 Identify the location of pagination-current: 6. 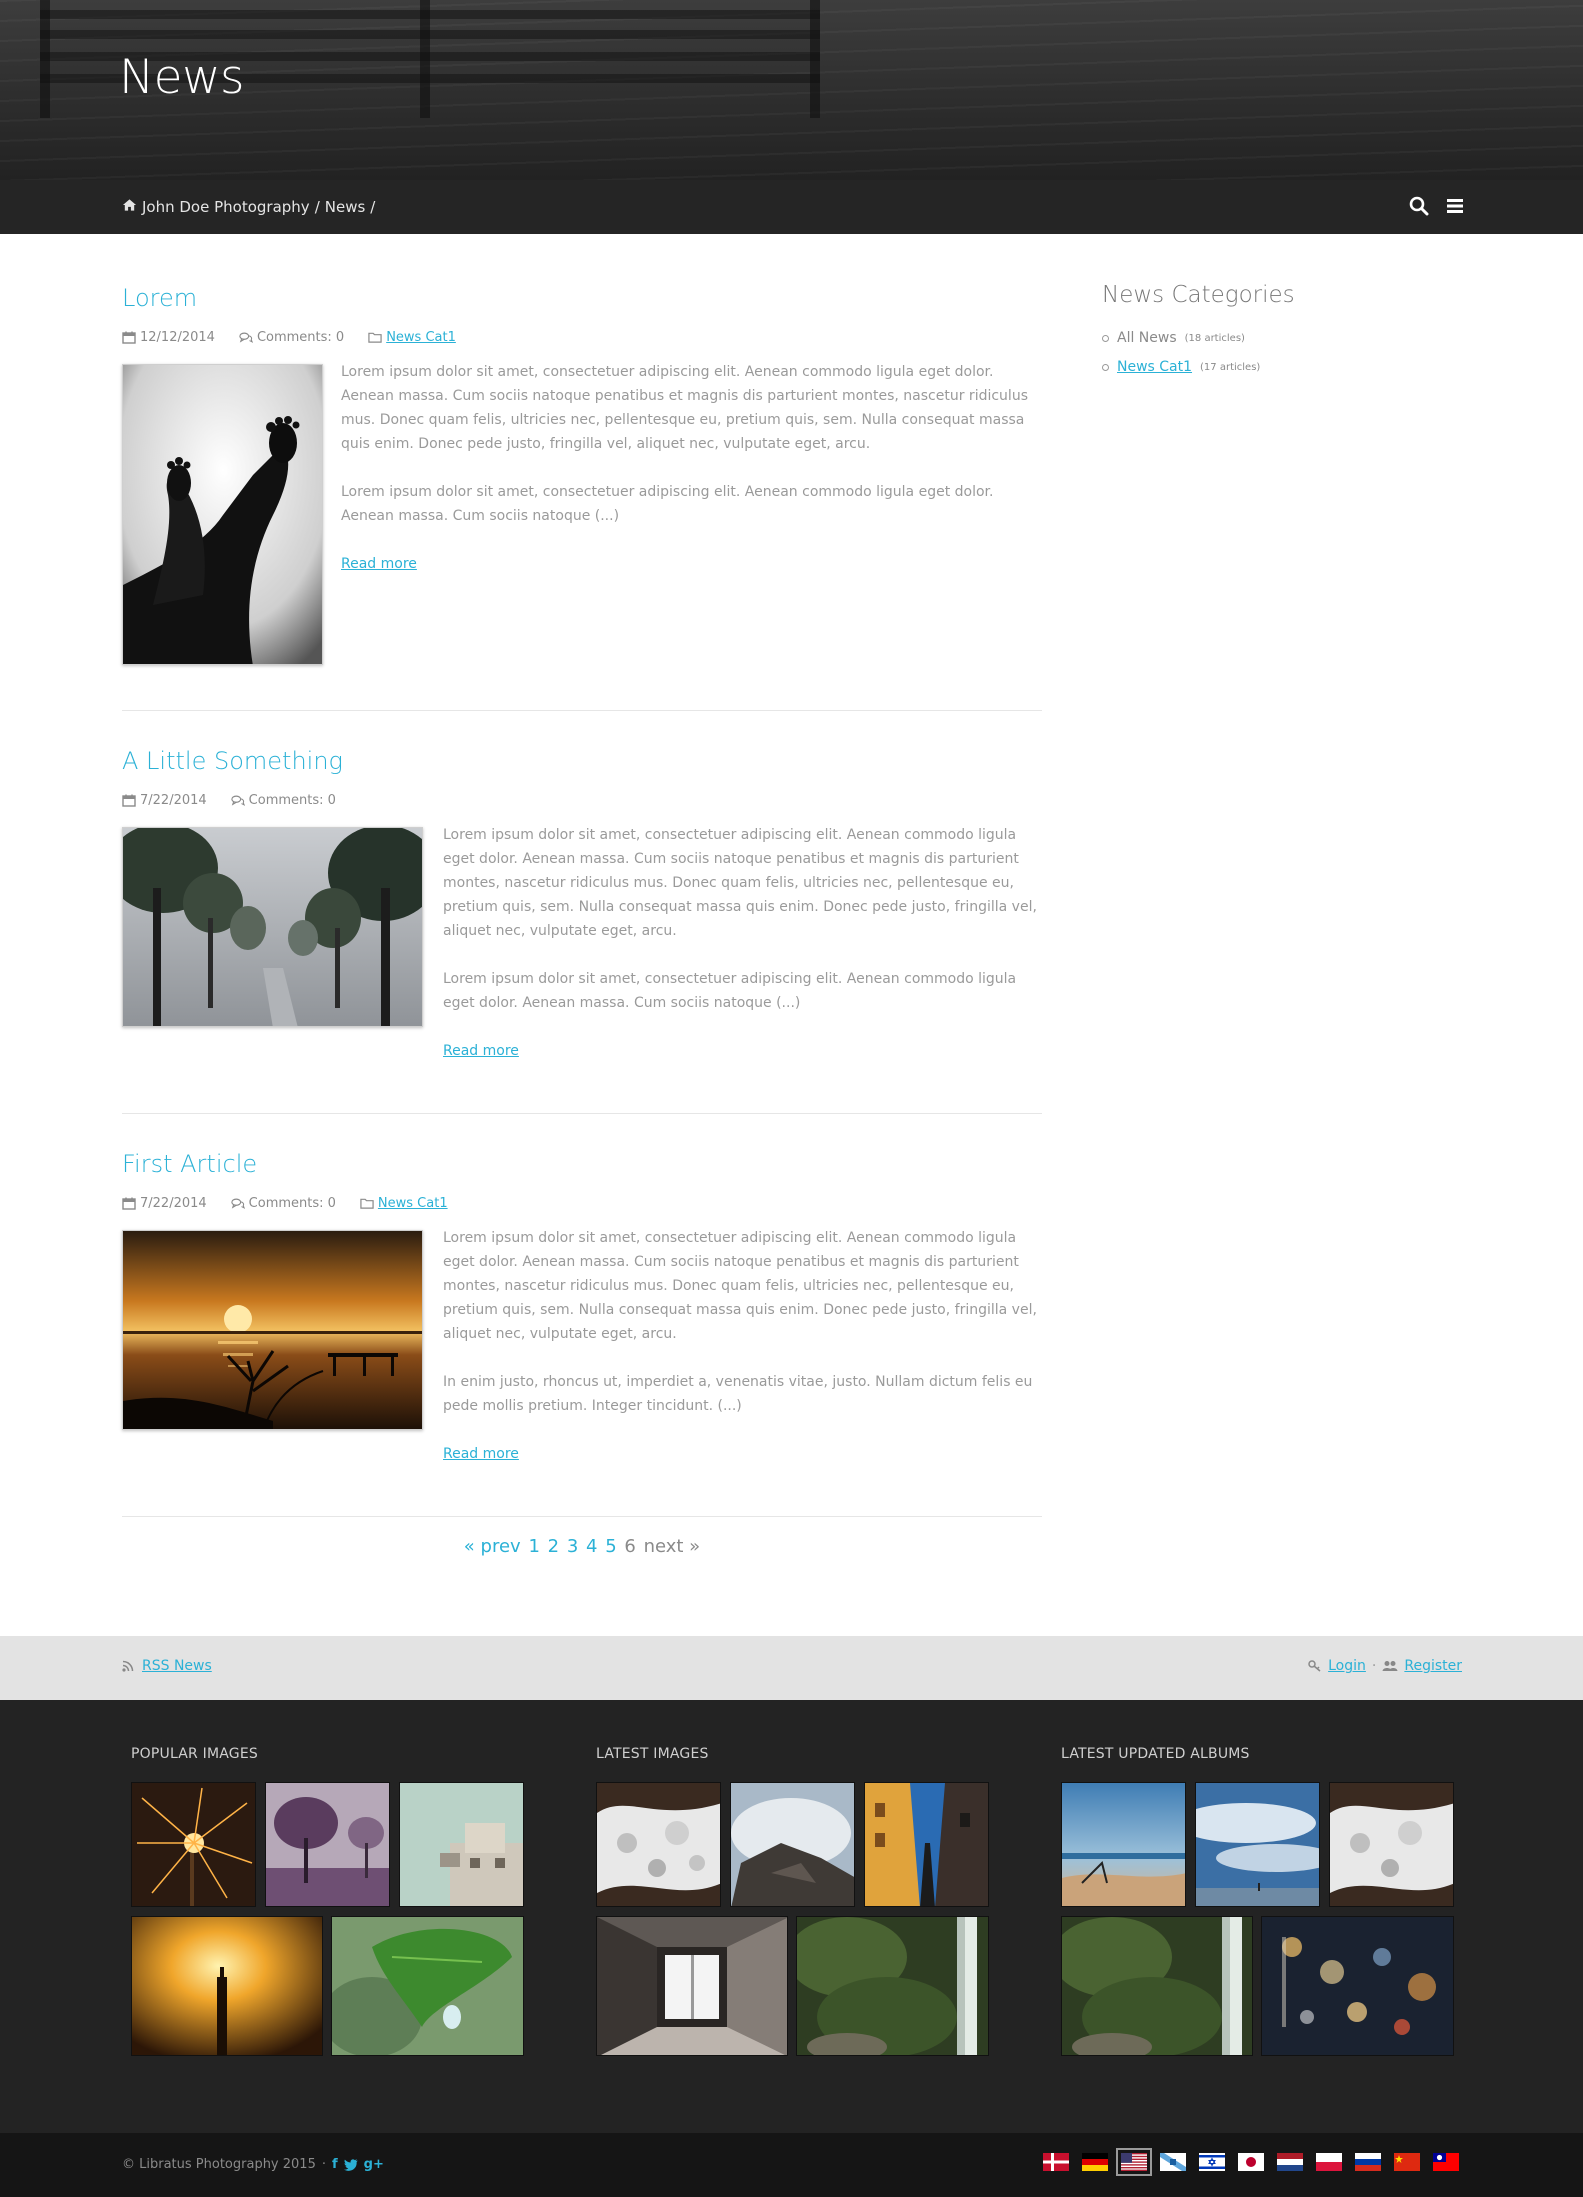
(630, 1546).